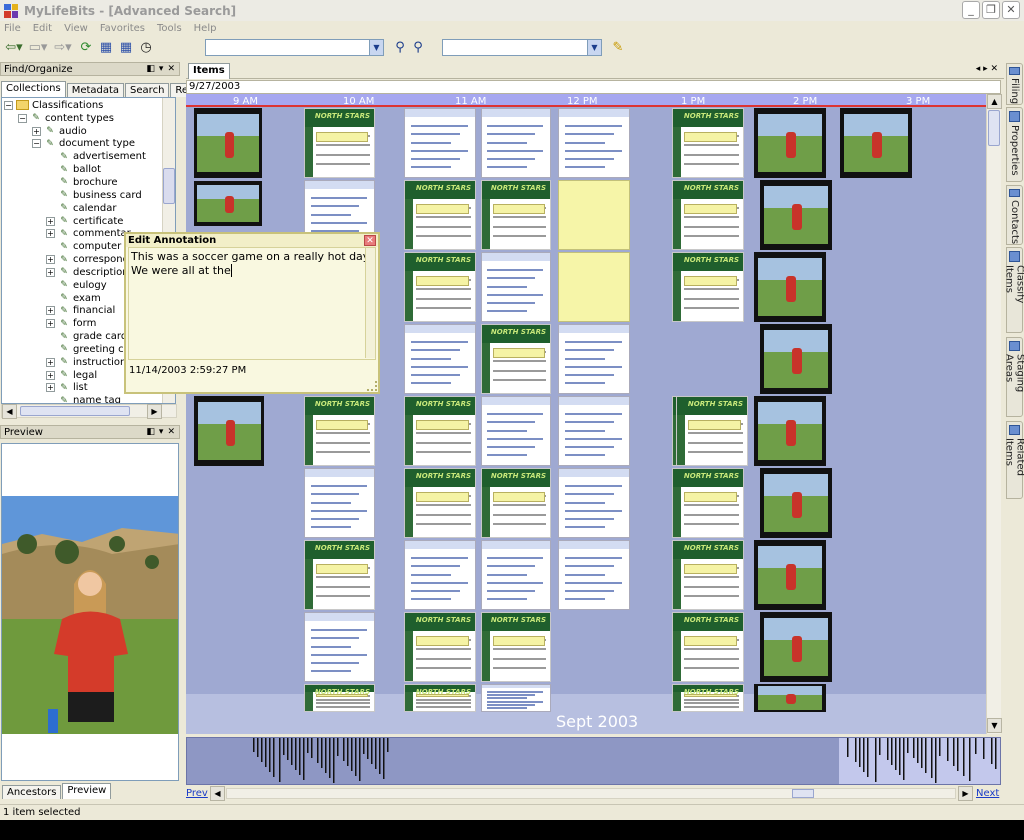 The width and height of the screenshot is (1024, 840). I want to click on menu-favorites: Favorites, so click(122, 28).